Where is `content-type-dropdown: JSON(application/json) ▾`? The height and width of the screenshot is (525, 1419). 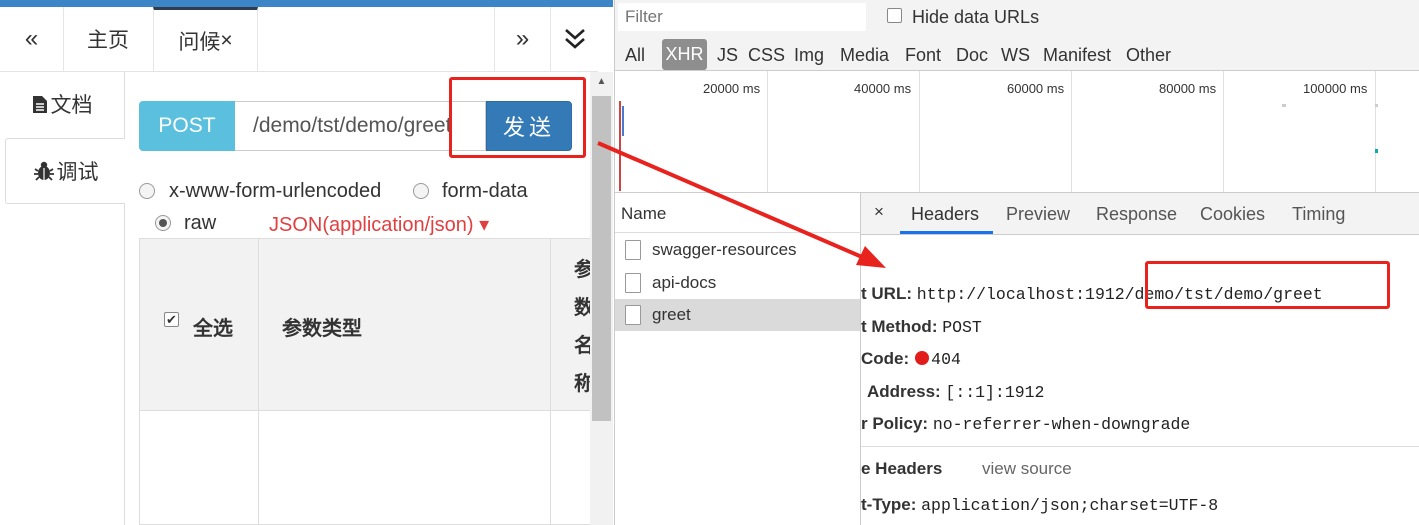
content-type-dropdown: JSON(application/json) ▾ is located at coordinates (379, 224).